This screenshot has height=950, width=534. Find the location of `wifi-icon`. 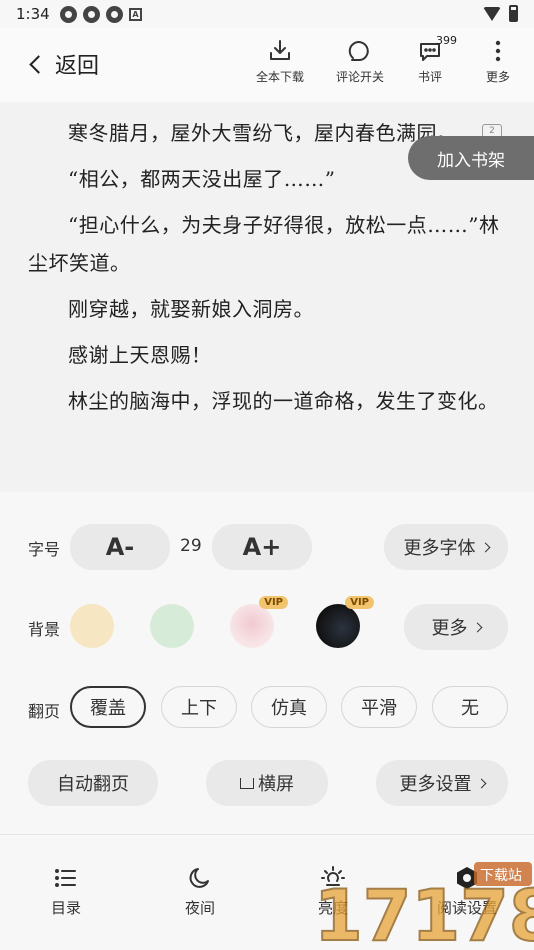

wifi-icon is located at coordinates (492, 13).